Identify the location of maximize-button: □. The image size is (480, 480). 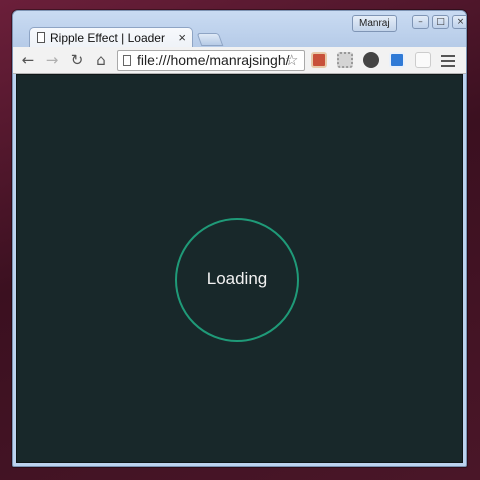
(440, 22).